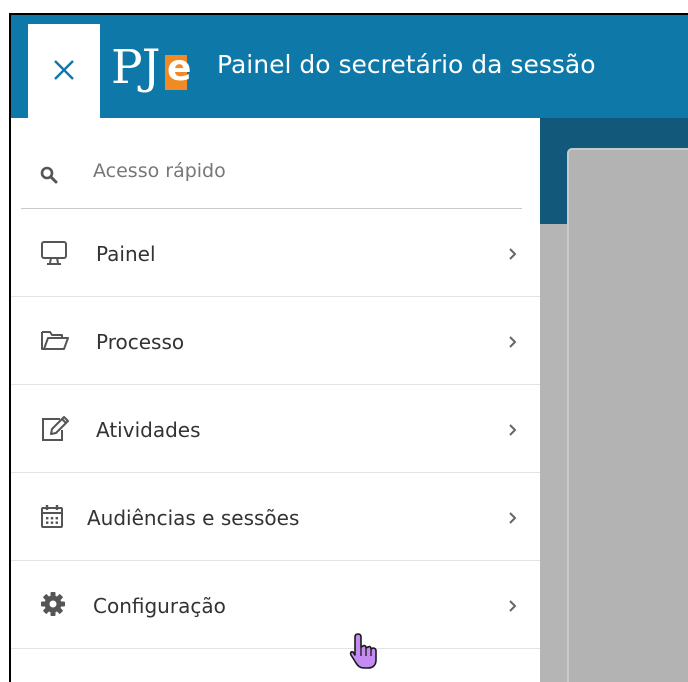 The width and height of the screenshot is (688, 682). I want to click on top-bar: PJ e Painel do secretário da sessão, so click(349, 66).